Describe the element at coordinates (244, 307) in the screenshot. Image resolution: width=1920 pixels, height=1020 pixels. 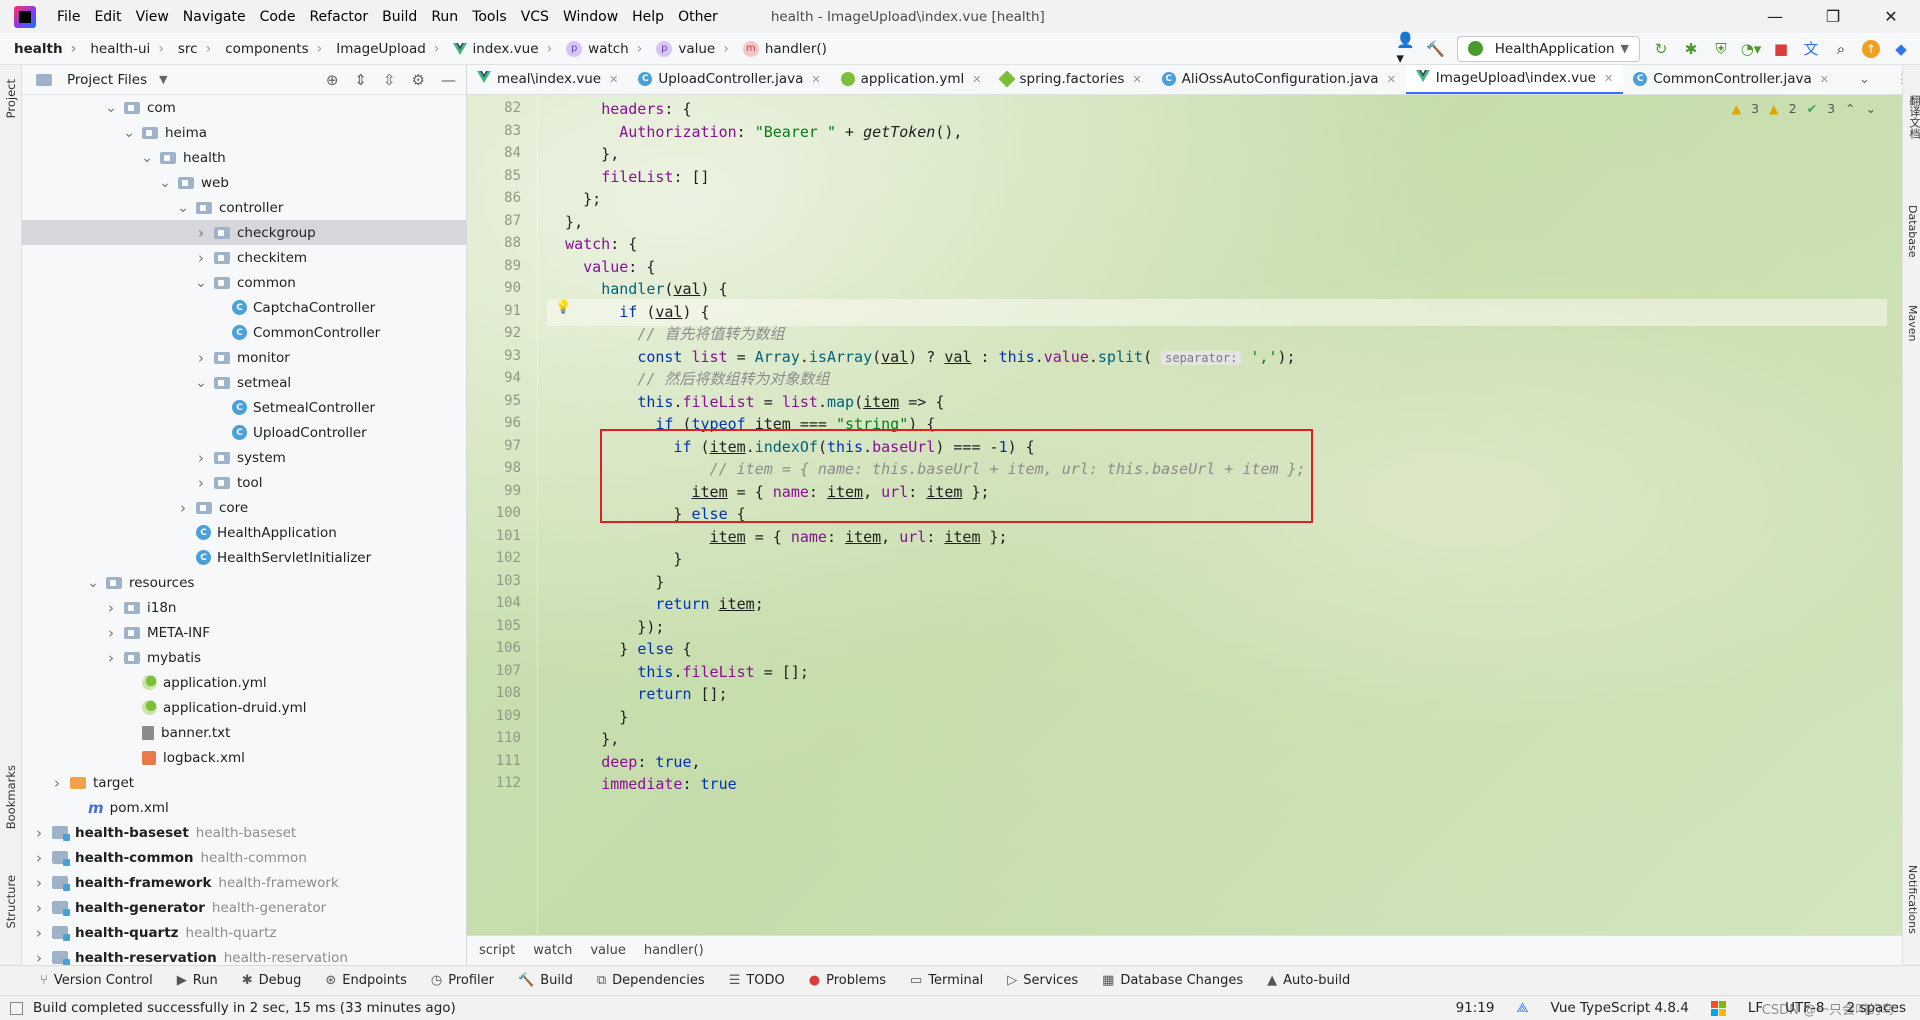
I see `tree-item: C CaptchaController` at that location.